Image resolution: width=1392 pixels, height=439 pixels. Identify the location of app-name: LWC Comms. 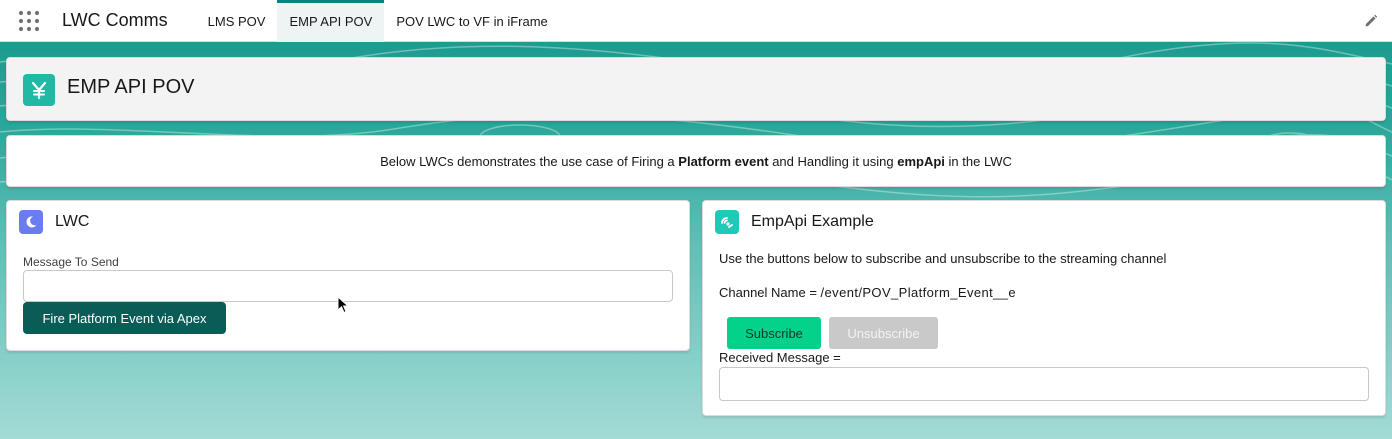
(115, 20).